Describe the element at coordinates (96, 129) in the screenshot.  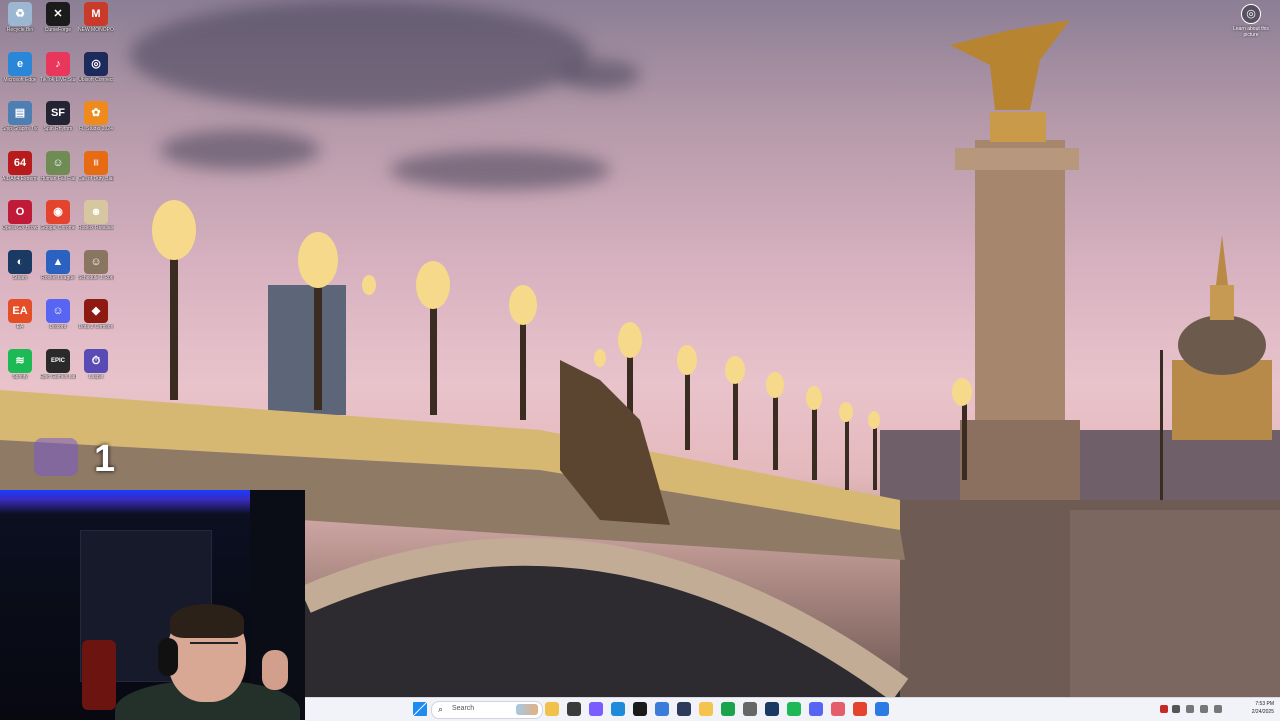
I see `desktop-icon-label: FL Studio 2024` at that location.